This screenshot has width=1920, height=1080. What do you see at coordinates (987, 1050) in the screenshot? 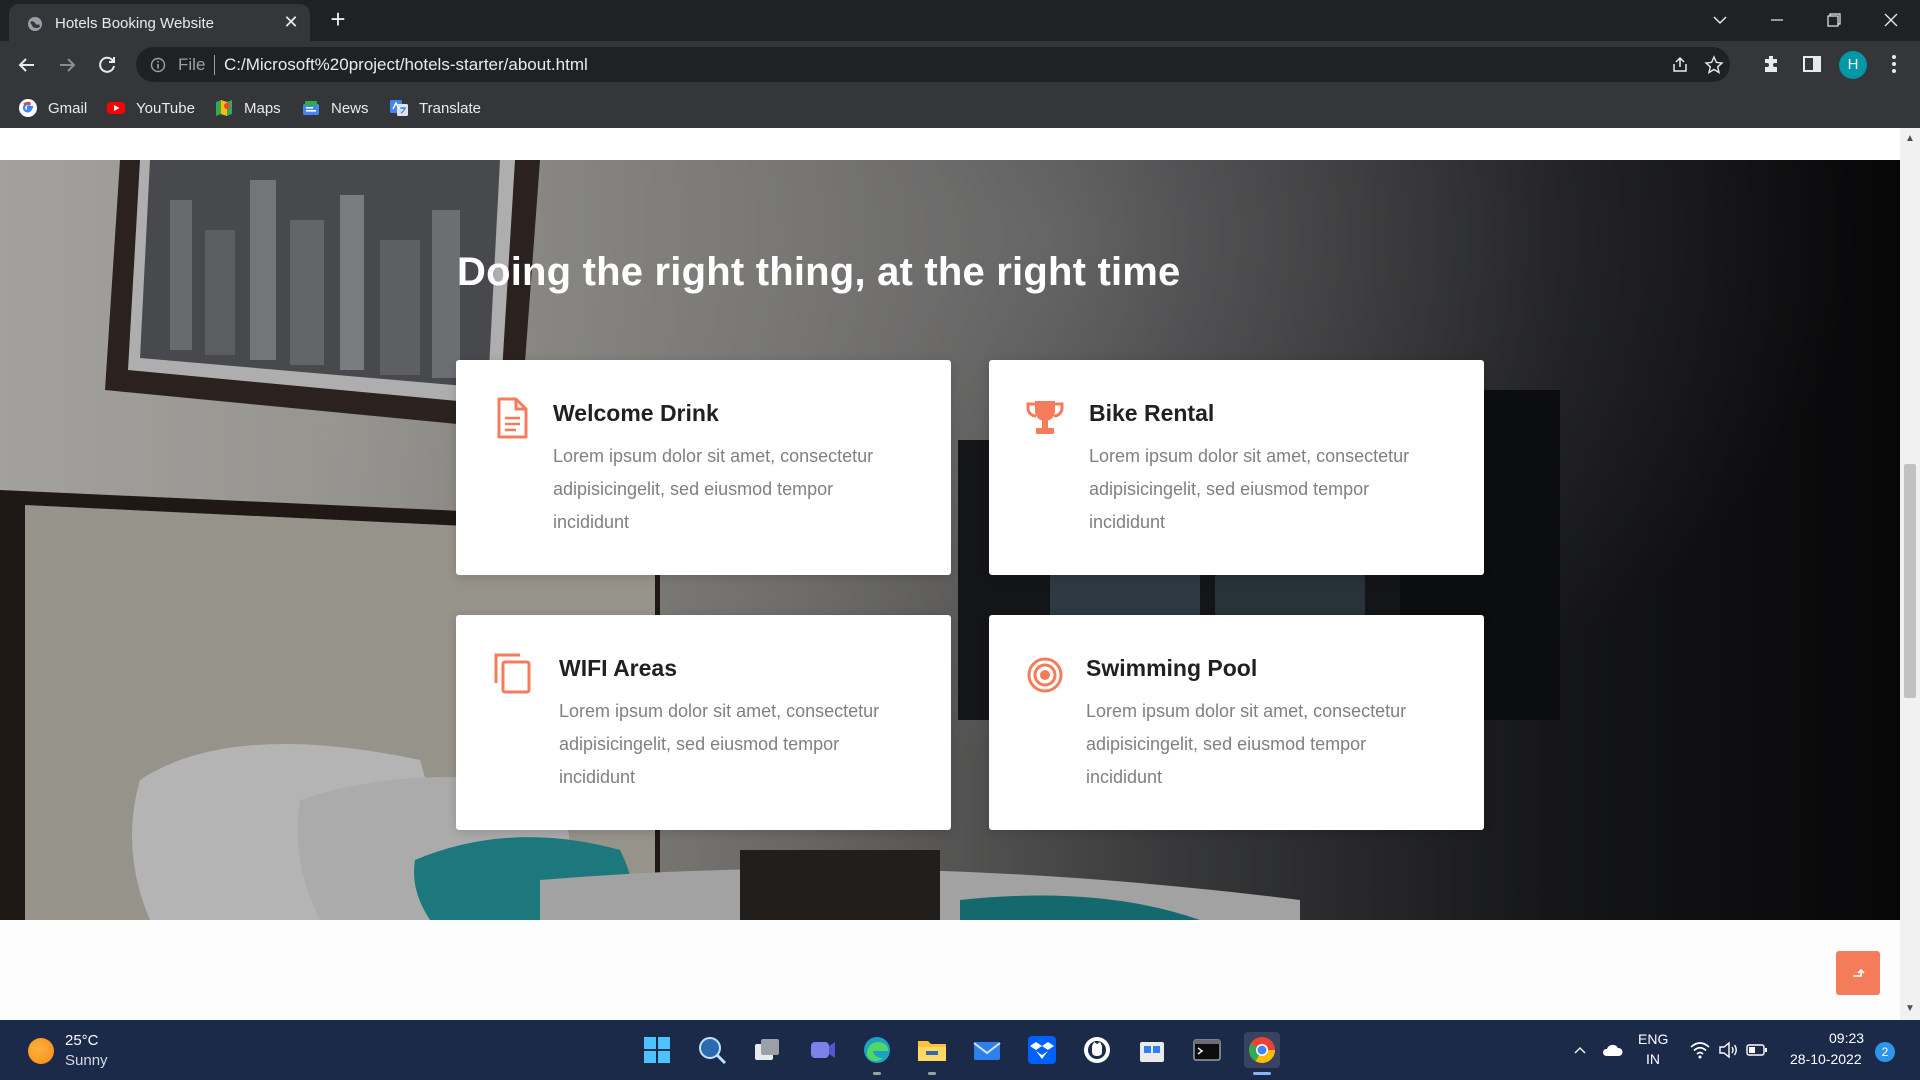
I see `mail-icon` at bounding box center [987, 1050].